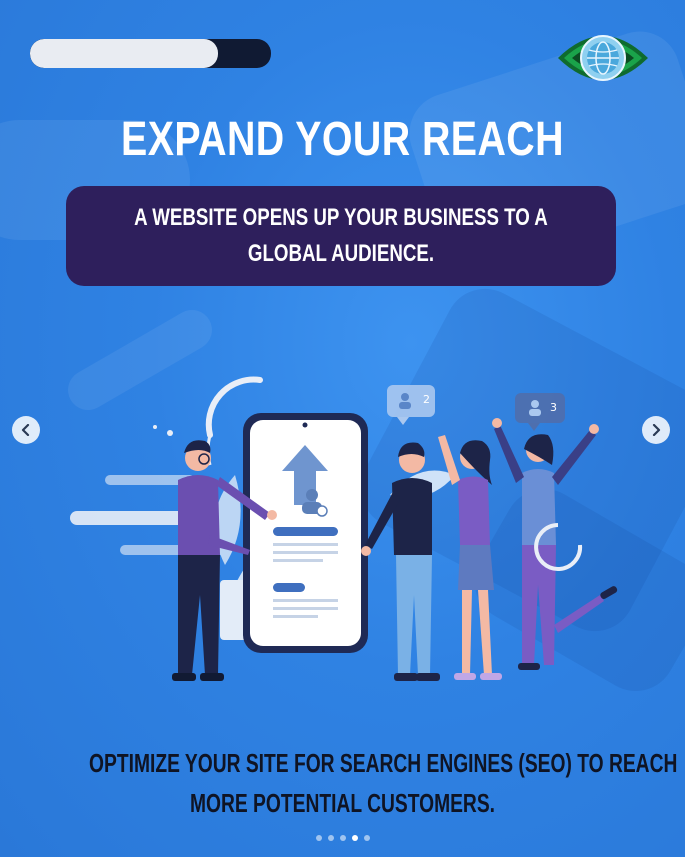 This screenshot has height=857, width=685. Describe the element at coordinates (305, 533) in the screenshot. I see `smartphone-icon` at that location.